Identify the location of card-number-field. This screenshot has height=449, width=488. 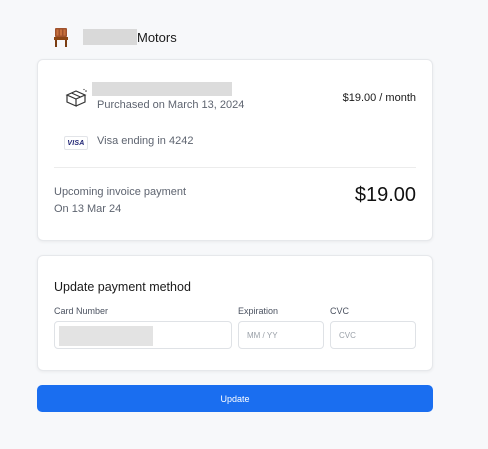
(143, 335).